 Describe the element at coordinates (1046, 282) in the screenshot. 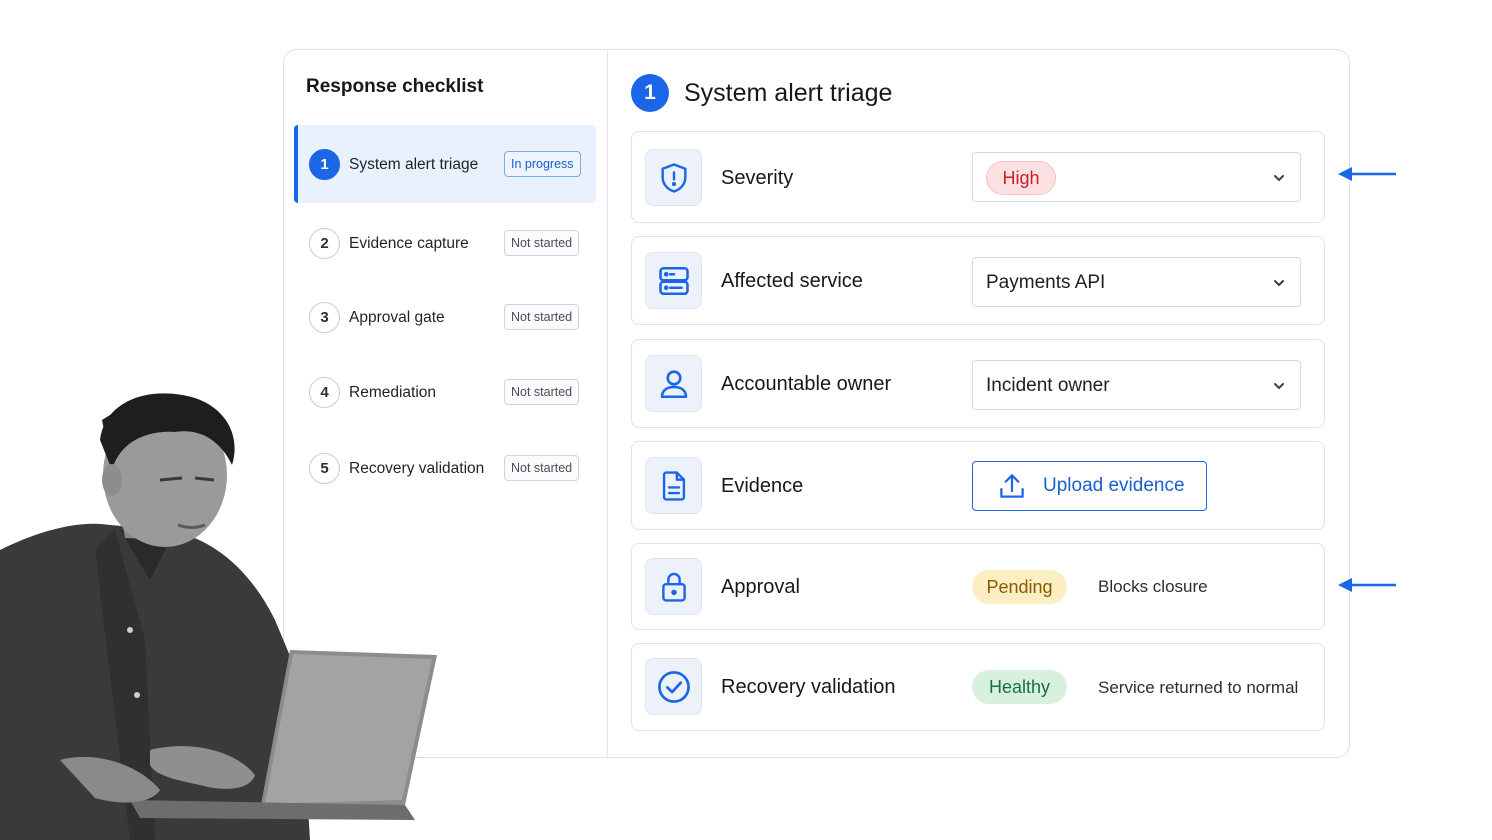

I see `affected-service-value: Payments API` at that location.